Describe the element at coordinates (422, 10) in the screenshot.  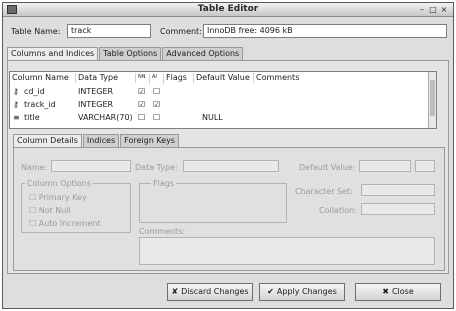
I see `minimize-icon: –` at that location.